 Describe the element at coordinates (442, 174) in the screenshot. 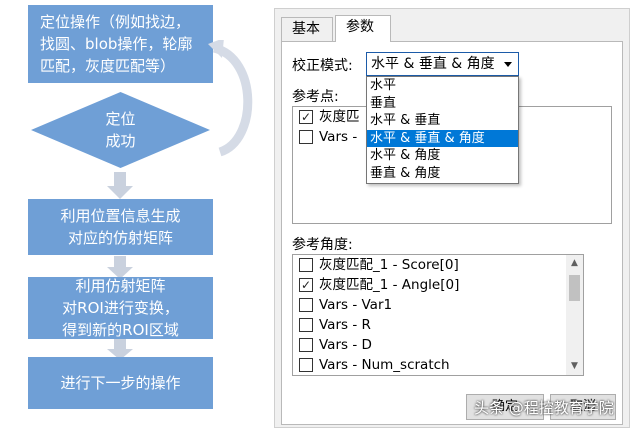

I see `dropdown-option: 垂直 & 角度` at that location.